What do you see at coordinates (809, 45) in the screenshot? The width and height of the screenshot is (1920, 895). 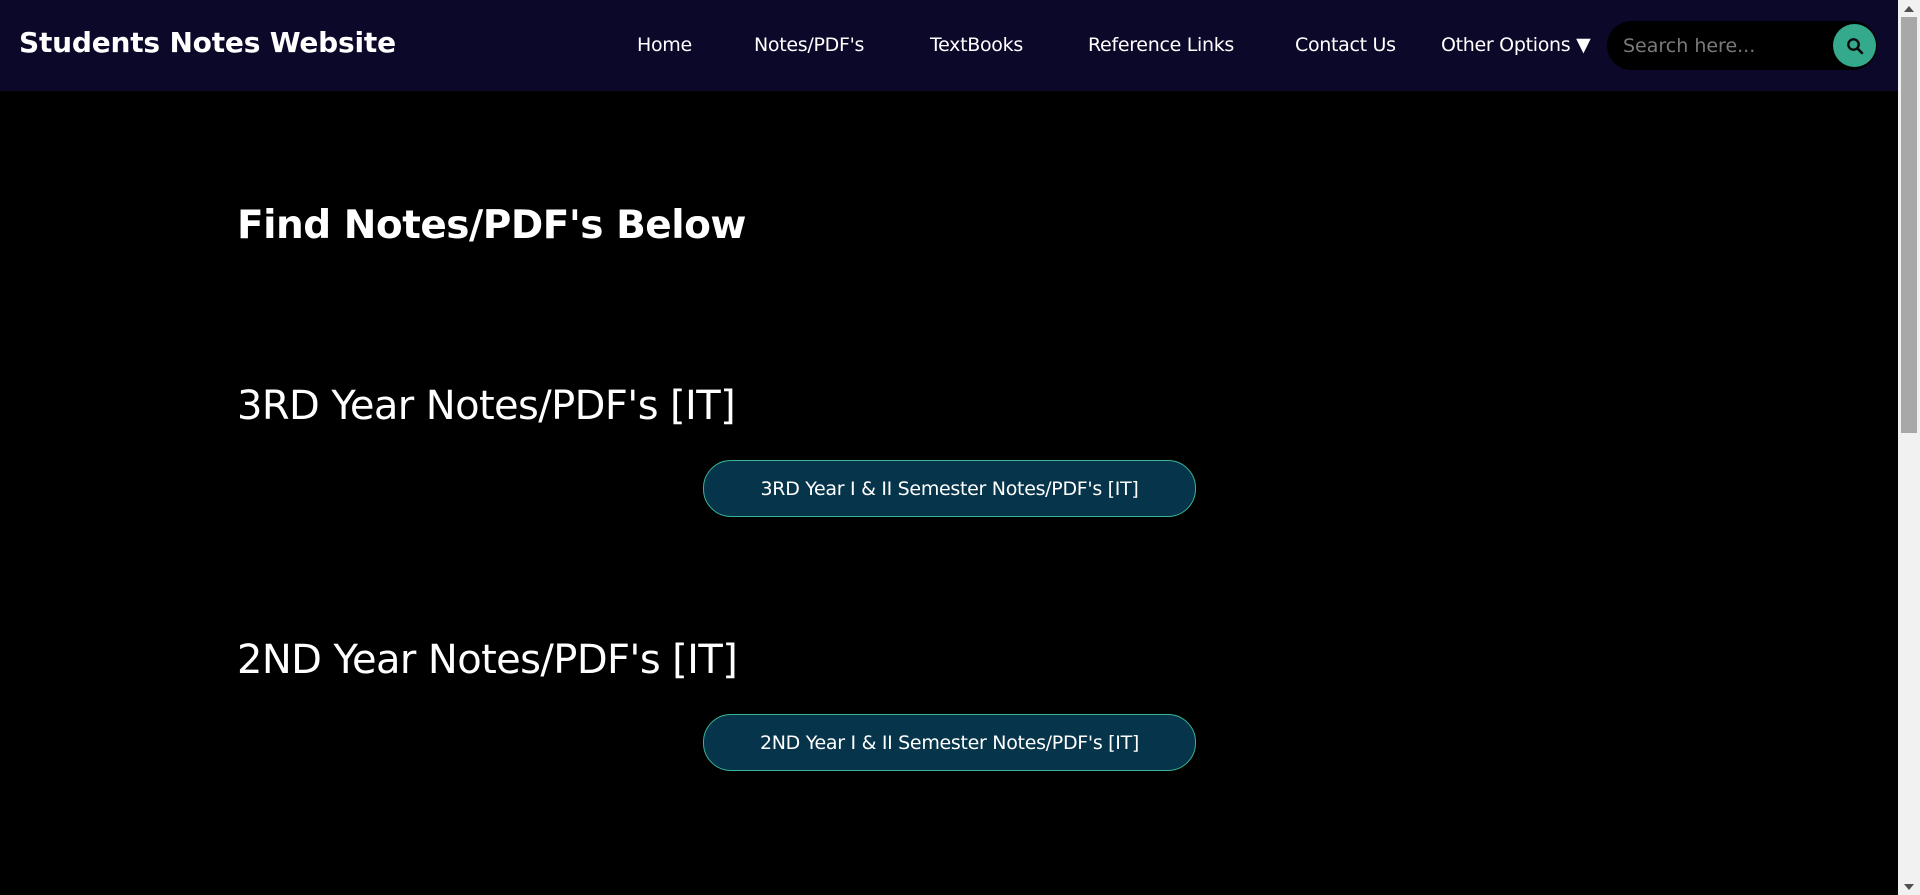 I see `nav-notes-link: Notes/PDF's` at bounding box center [809, 45].